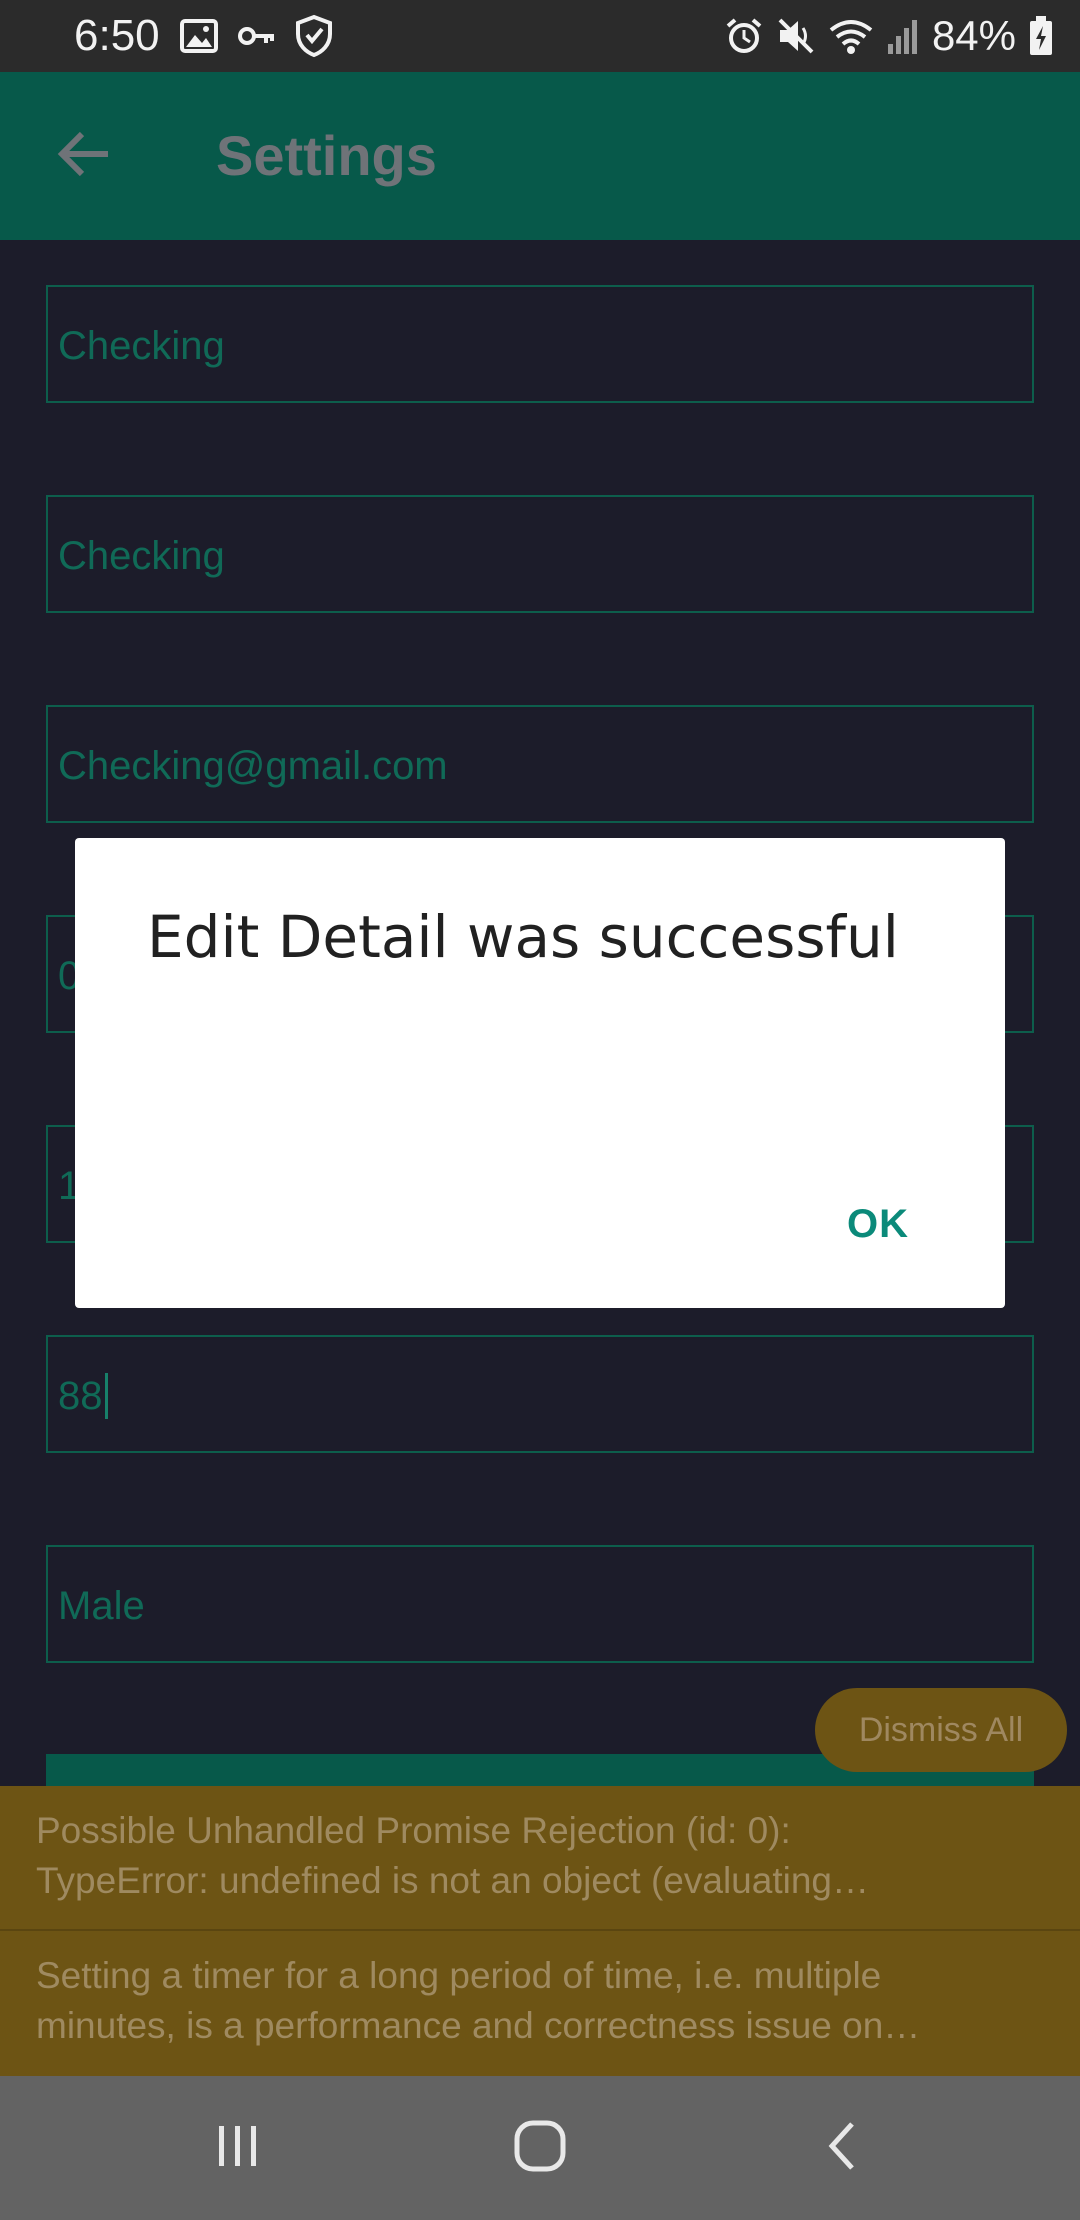 Image resolution: width=1080 pixels, height=2220 pixels. What do you see at coordinates (878, 1224) in the screenshot?
I see `ok-button: OK` at bounding box center [878, 1224].